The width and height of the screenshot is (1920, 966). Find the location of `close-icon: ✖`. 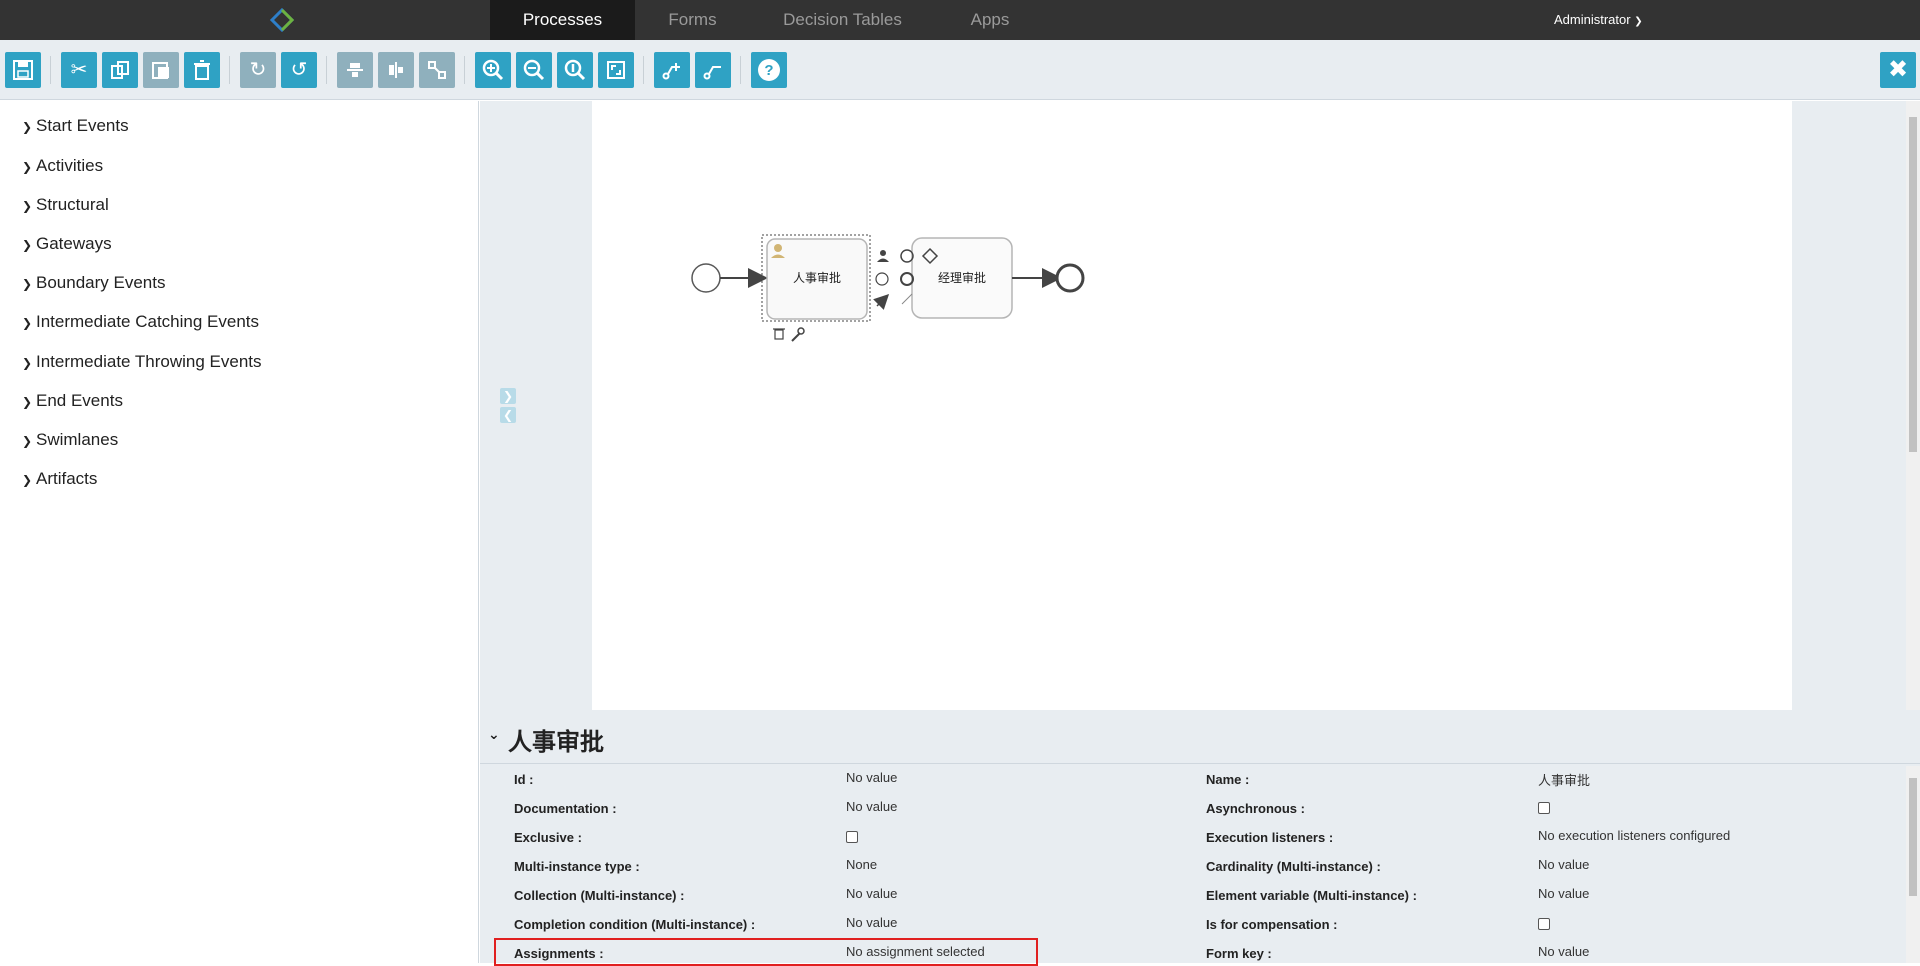

close-icon: ✖ is located at coordinates (1898, 69).